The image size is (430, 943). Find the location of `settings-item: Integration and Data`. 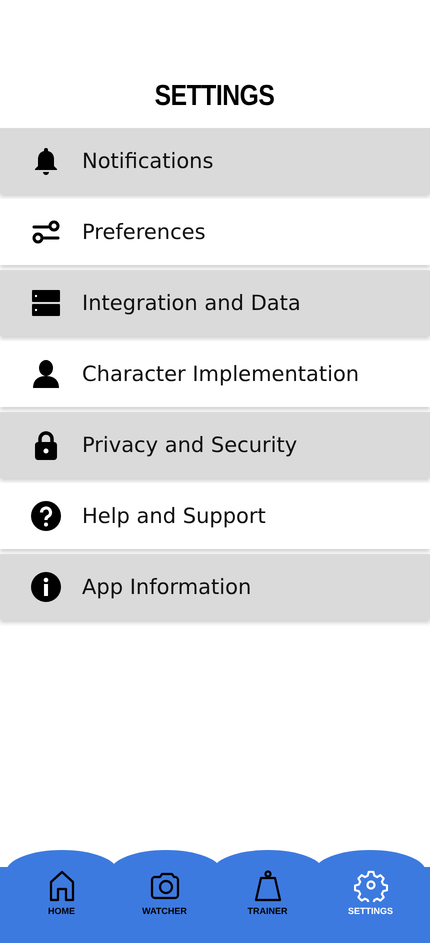

settings-item: Integration and Data is located at coordinates (215, 303).